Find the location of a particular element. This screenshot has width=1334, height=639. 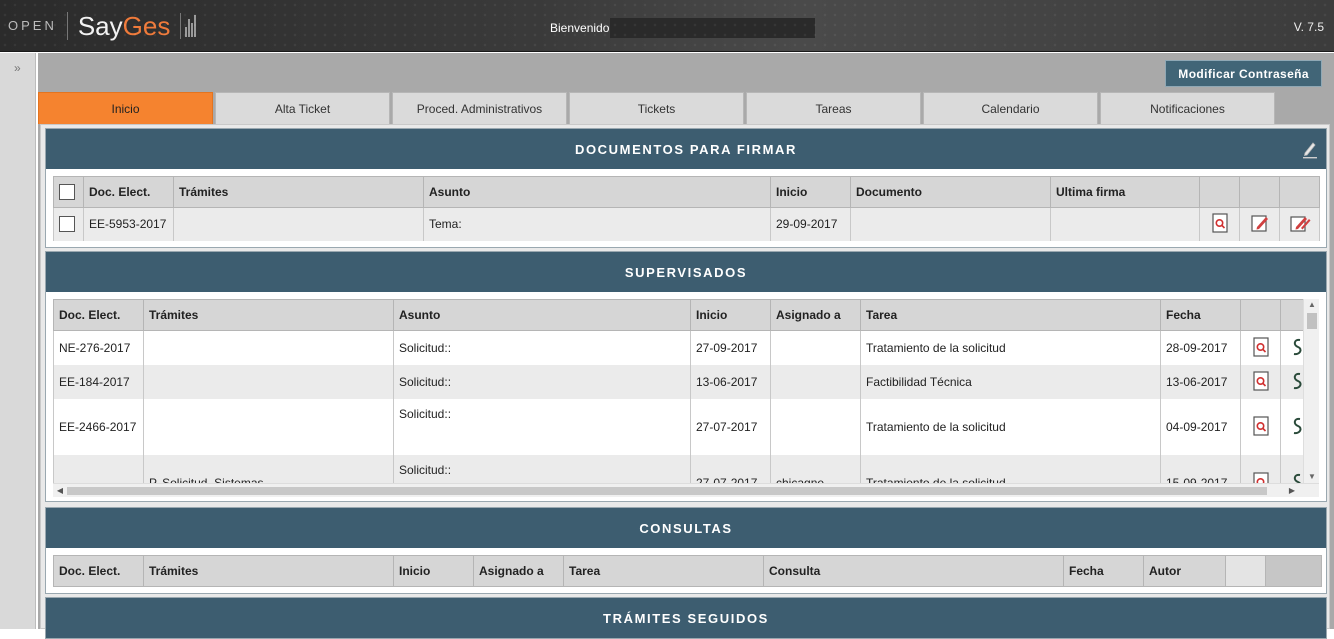

column-header: Ultima firma is located at coordinates (1125, 192).